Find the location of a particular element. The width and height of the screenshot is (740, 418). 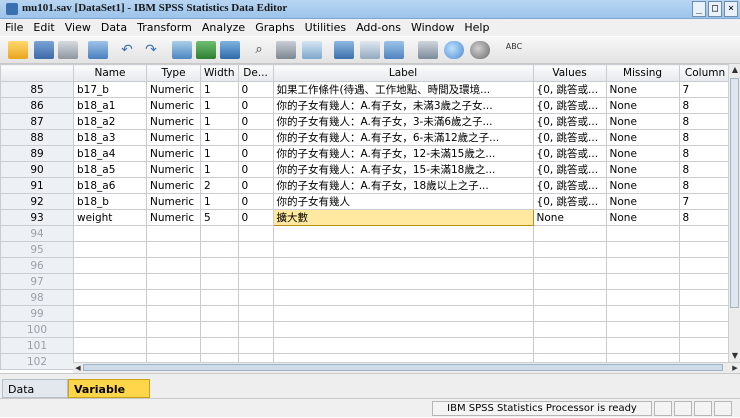

empty-row: 99 is located at coordinates (366, 313).